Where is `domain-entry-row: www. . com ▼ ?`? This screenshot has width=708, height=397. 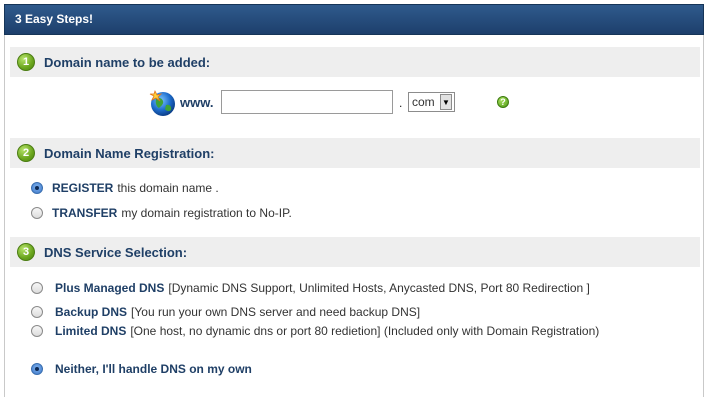
domain-entry-row: www. . com ▼ ? is located at coordinates (354, 102).